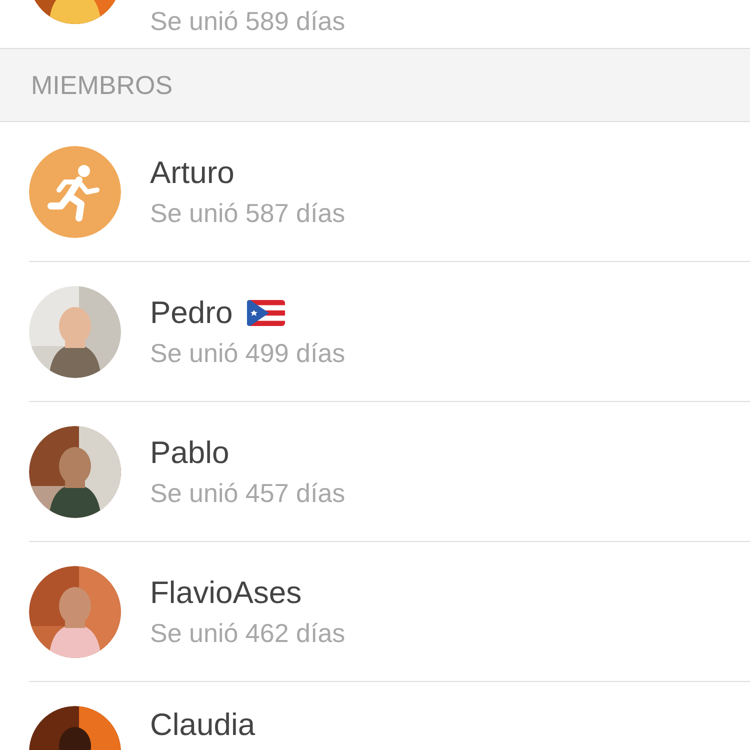 The image size is (750, 750). What do you see at coordinates (102, 85) in the screenshot?
I see `section-title: MIEMBROS` at bounding box center [102, 85].